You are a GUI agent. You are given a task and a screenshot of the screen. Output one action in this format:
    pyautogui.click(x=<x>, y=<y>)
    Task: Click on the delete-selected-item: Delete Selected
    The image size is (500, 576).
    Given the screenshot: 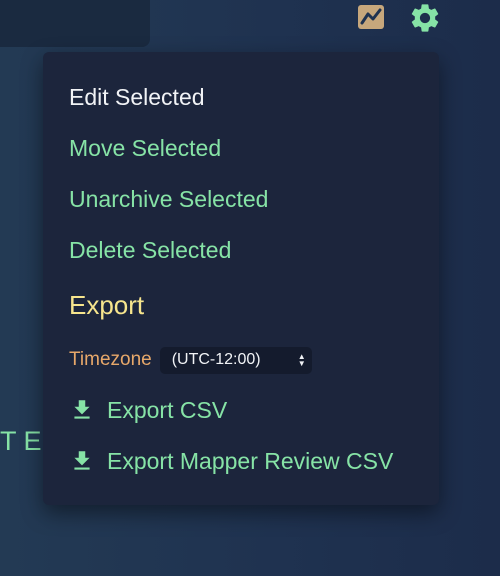 What is the action you would take?
    pyautogui.click(x=150, y=250)
    